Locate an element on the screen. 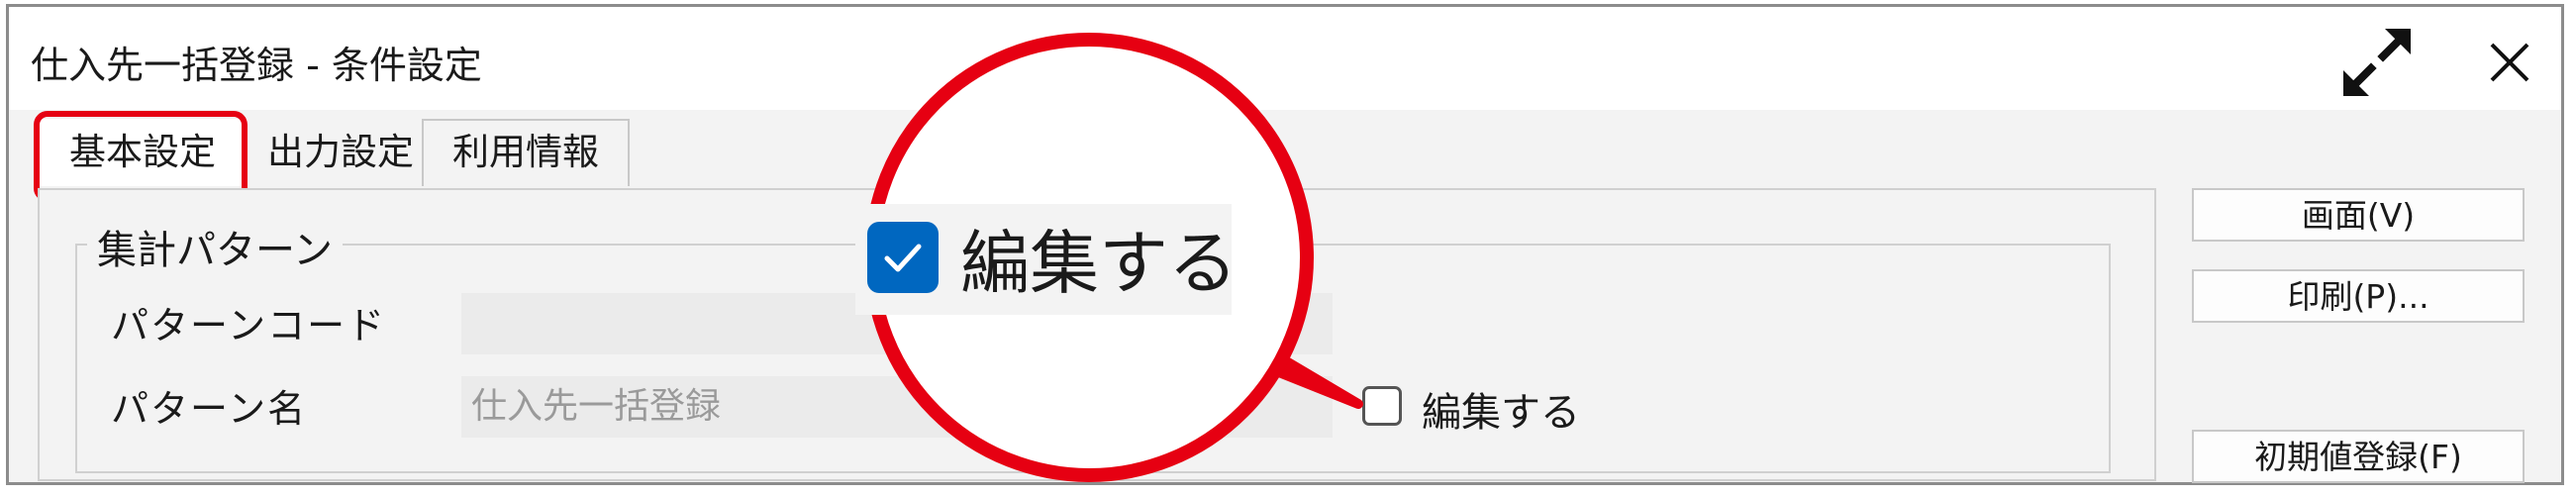  screen-button: 画面(V) is located at coordinates (2358, 215).